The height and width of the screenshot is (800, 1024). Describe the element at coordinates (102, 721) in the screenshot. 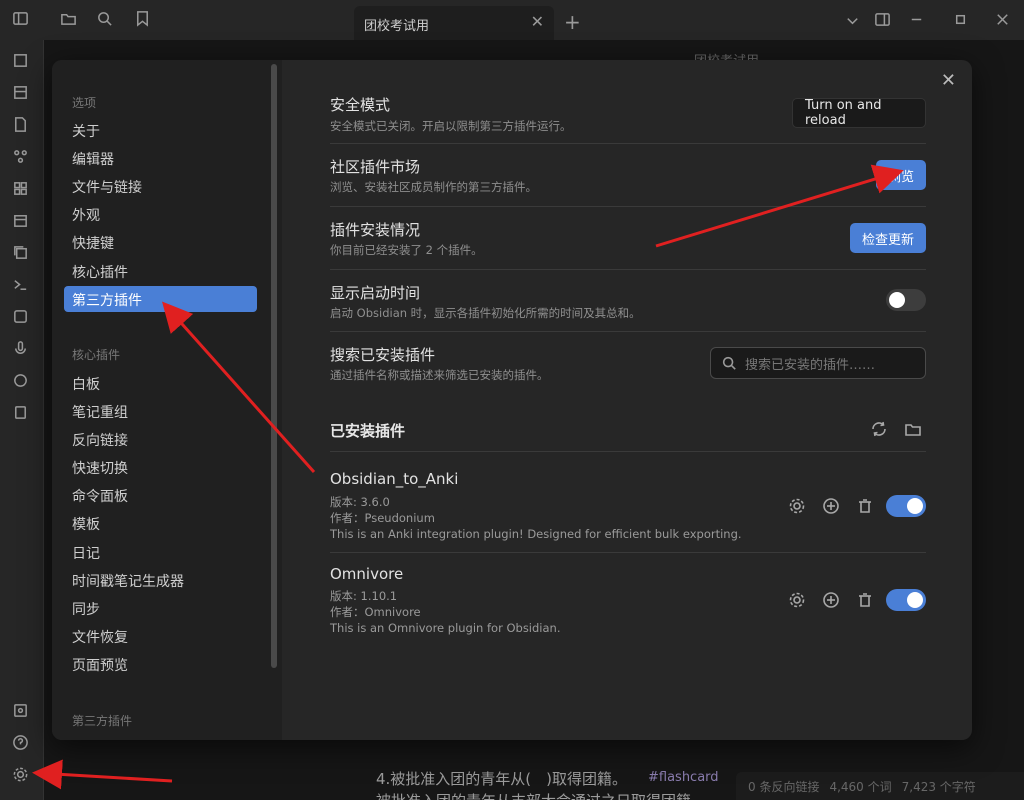

I see `group-community-plugins: 第三方插件` at that location.